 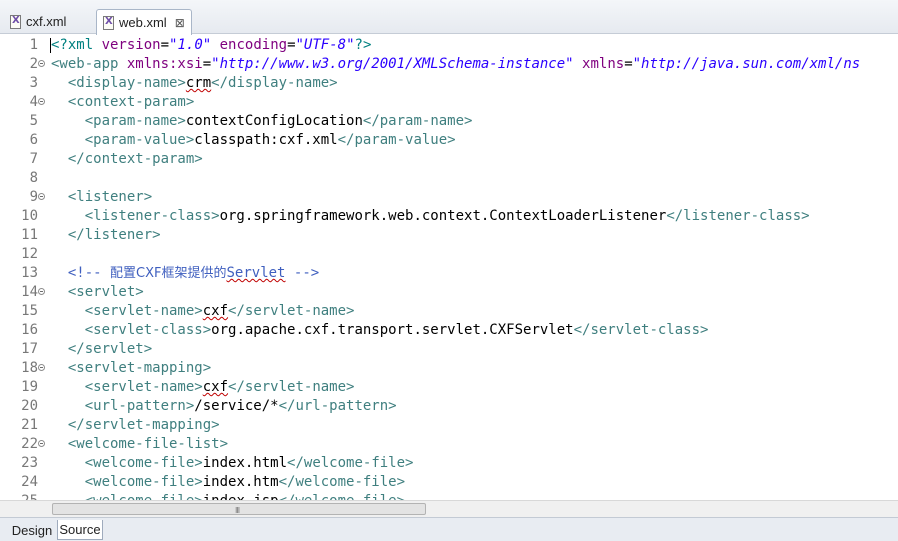 I want to click on line-number: 15, so click(x=29, y=311).